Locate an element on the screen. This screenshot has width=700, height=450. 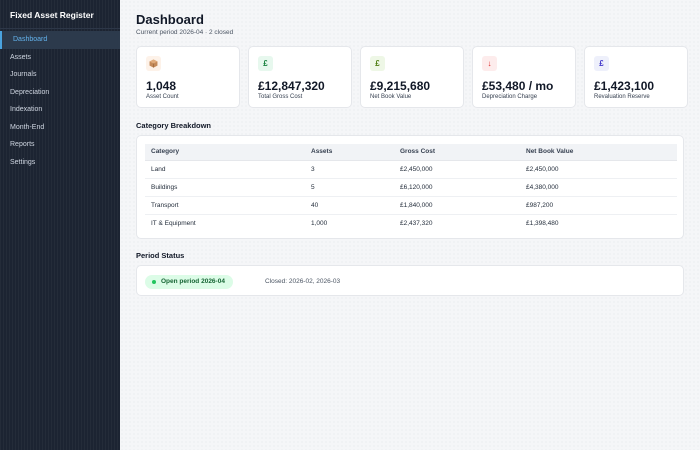
stat-card-revaluation-reserve: £ £1,423,100 Revaluation Reserve is located at coordinates (636, 77).